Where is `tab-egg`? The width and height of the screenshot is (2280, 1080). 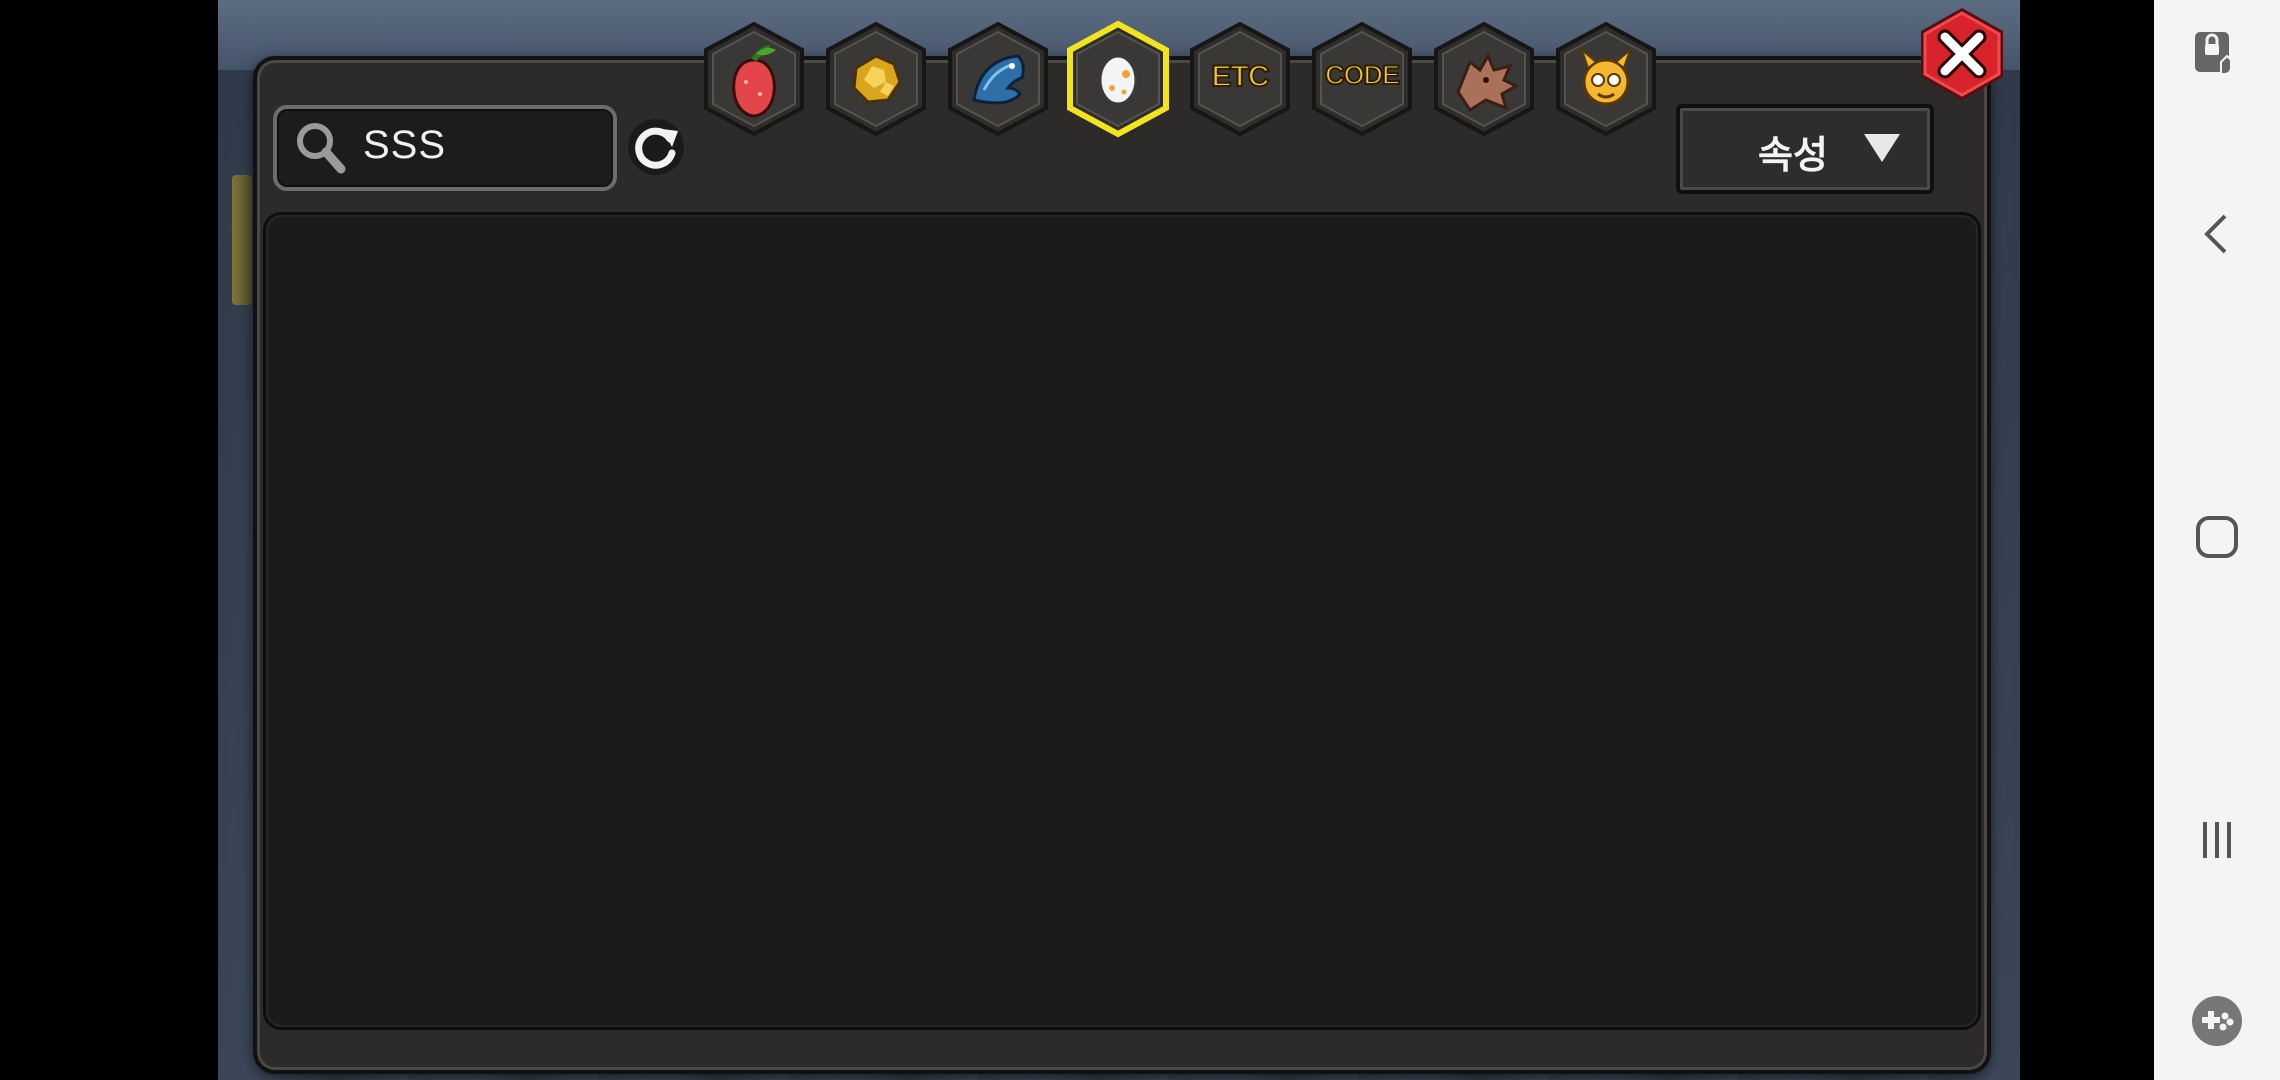 tab-egg is located at coordinates (1118, 79).